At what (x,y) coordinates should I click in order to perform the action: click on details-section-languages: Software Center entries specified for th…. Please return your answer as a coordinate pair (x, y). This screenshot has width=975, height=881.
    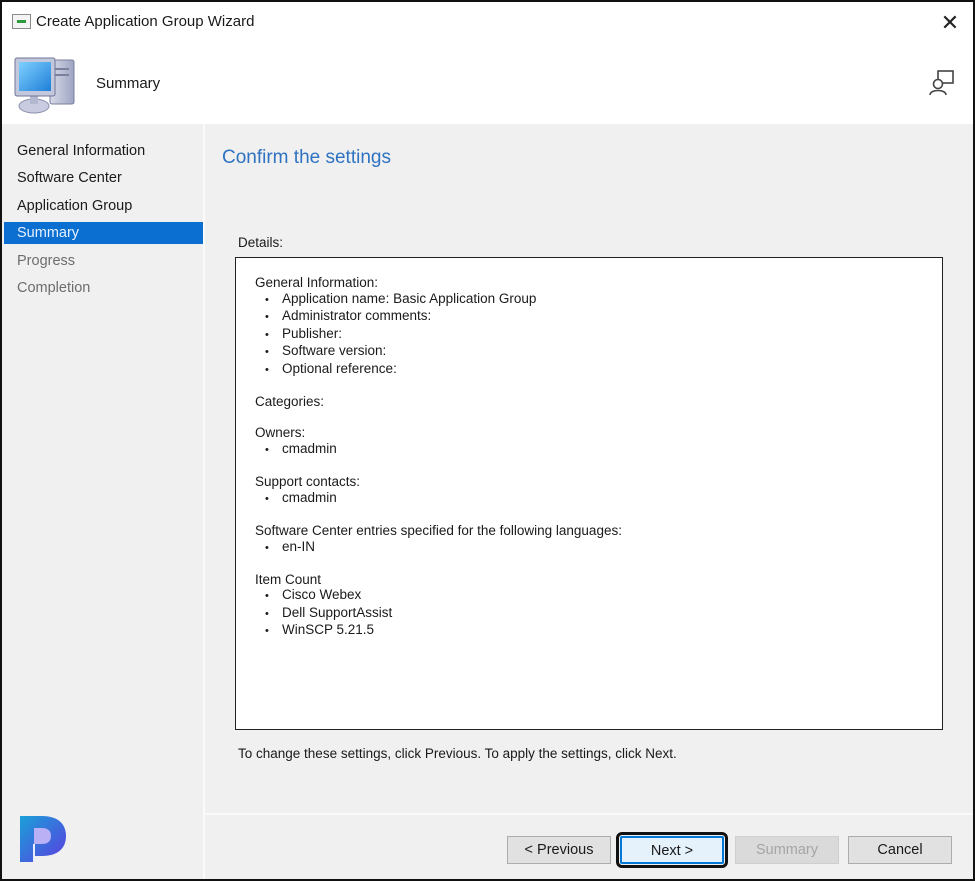
    Looking at the image, I should click on (598, 539).